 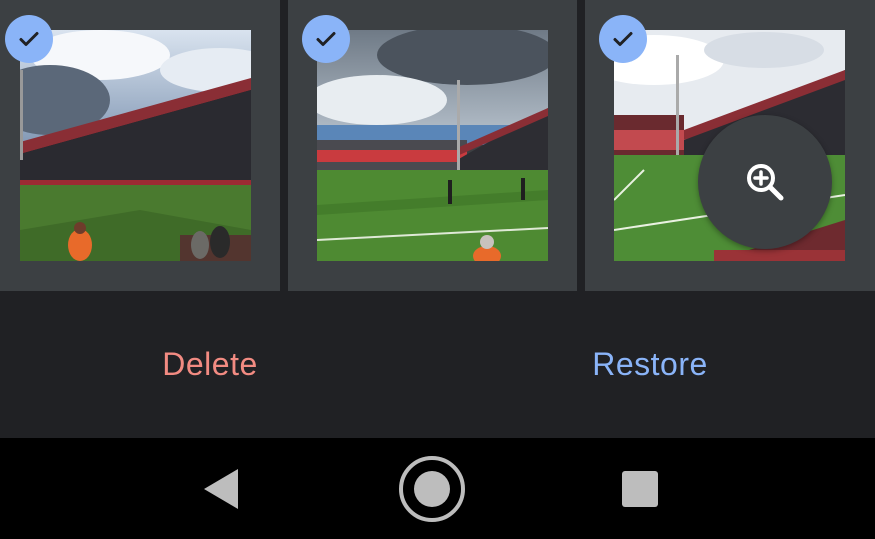 I want to click on home-circle-icon, so click(x=432, y=488).